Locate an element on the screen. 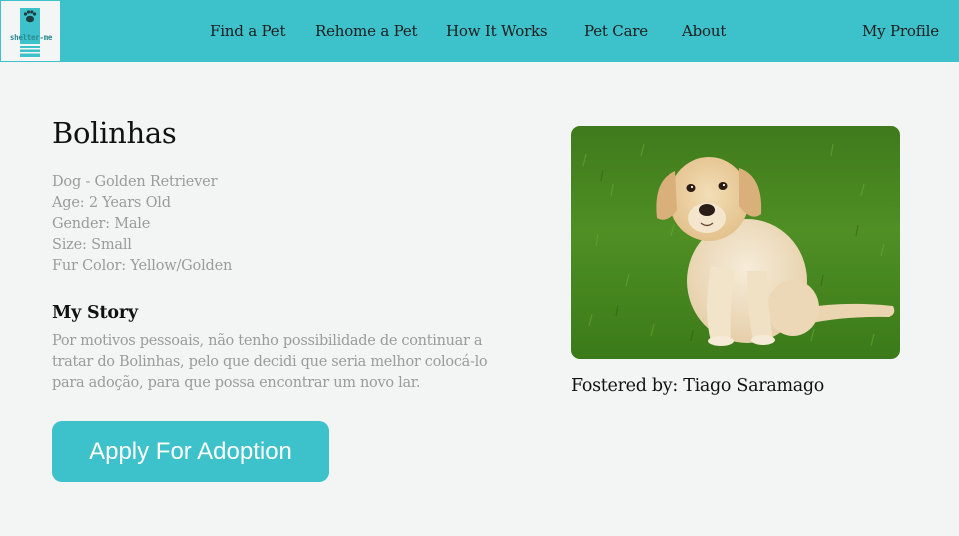 This screenshot has height=536, width=959. puppy-image is located at coordinates (735, 242).